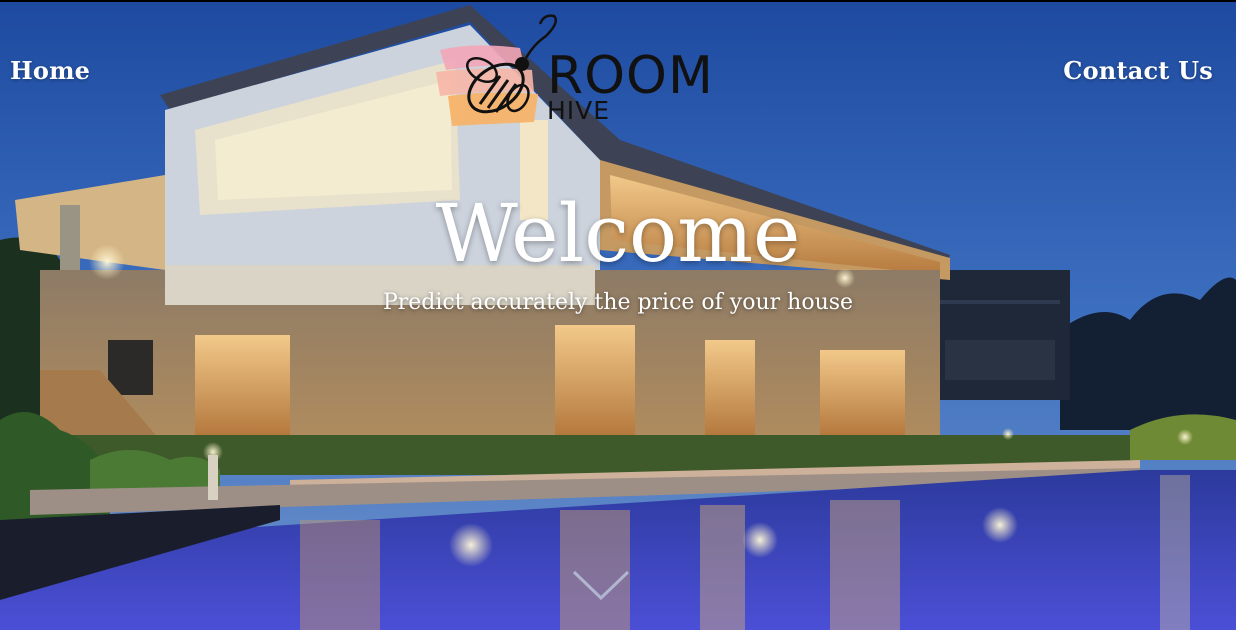  I want to click on scroll-down-button, so click(601, 586).